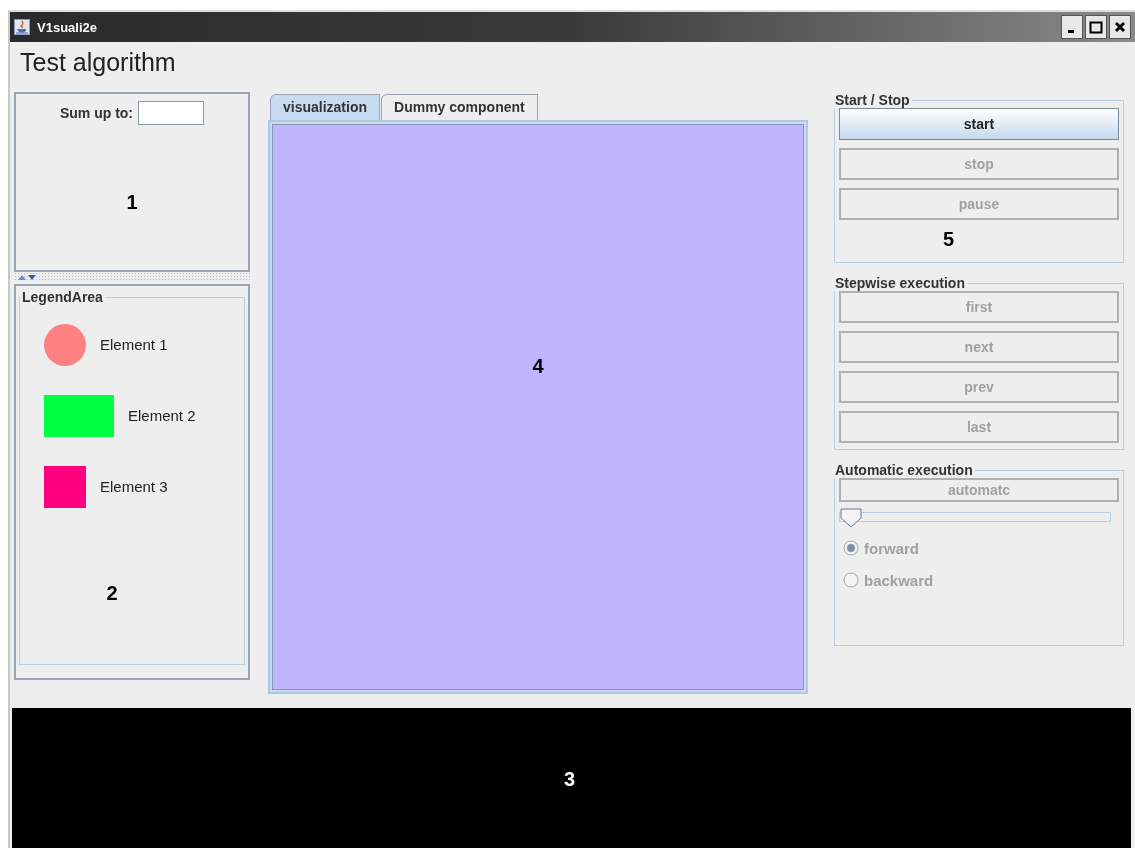  What do you see at coordinates (979, 124) in the screenshot?
I see `start-button: start` at bounding box center [979, 124].